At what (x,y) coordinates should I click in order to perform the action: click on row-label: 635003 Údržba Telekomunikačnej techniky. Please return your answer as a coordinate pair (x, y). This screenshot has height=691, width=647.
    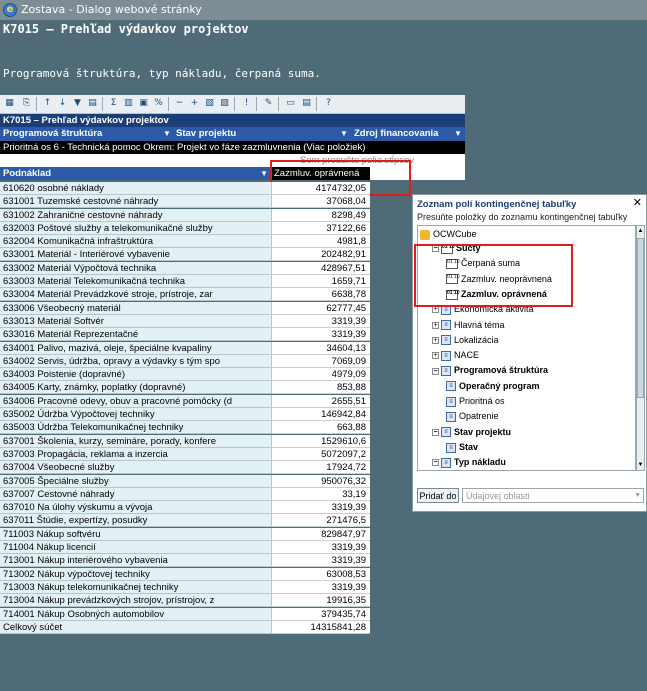
    Looking at the image, I should click on (135, 428).